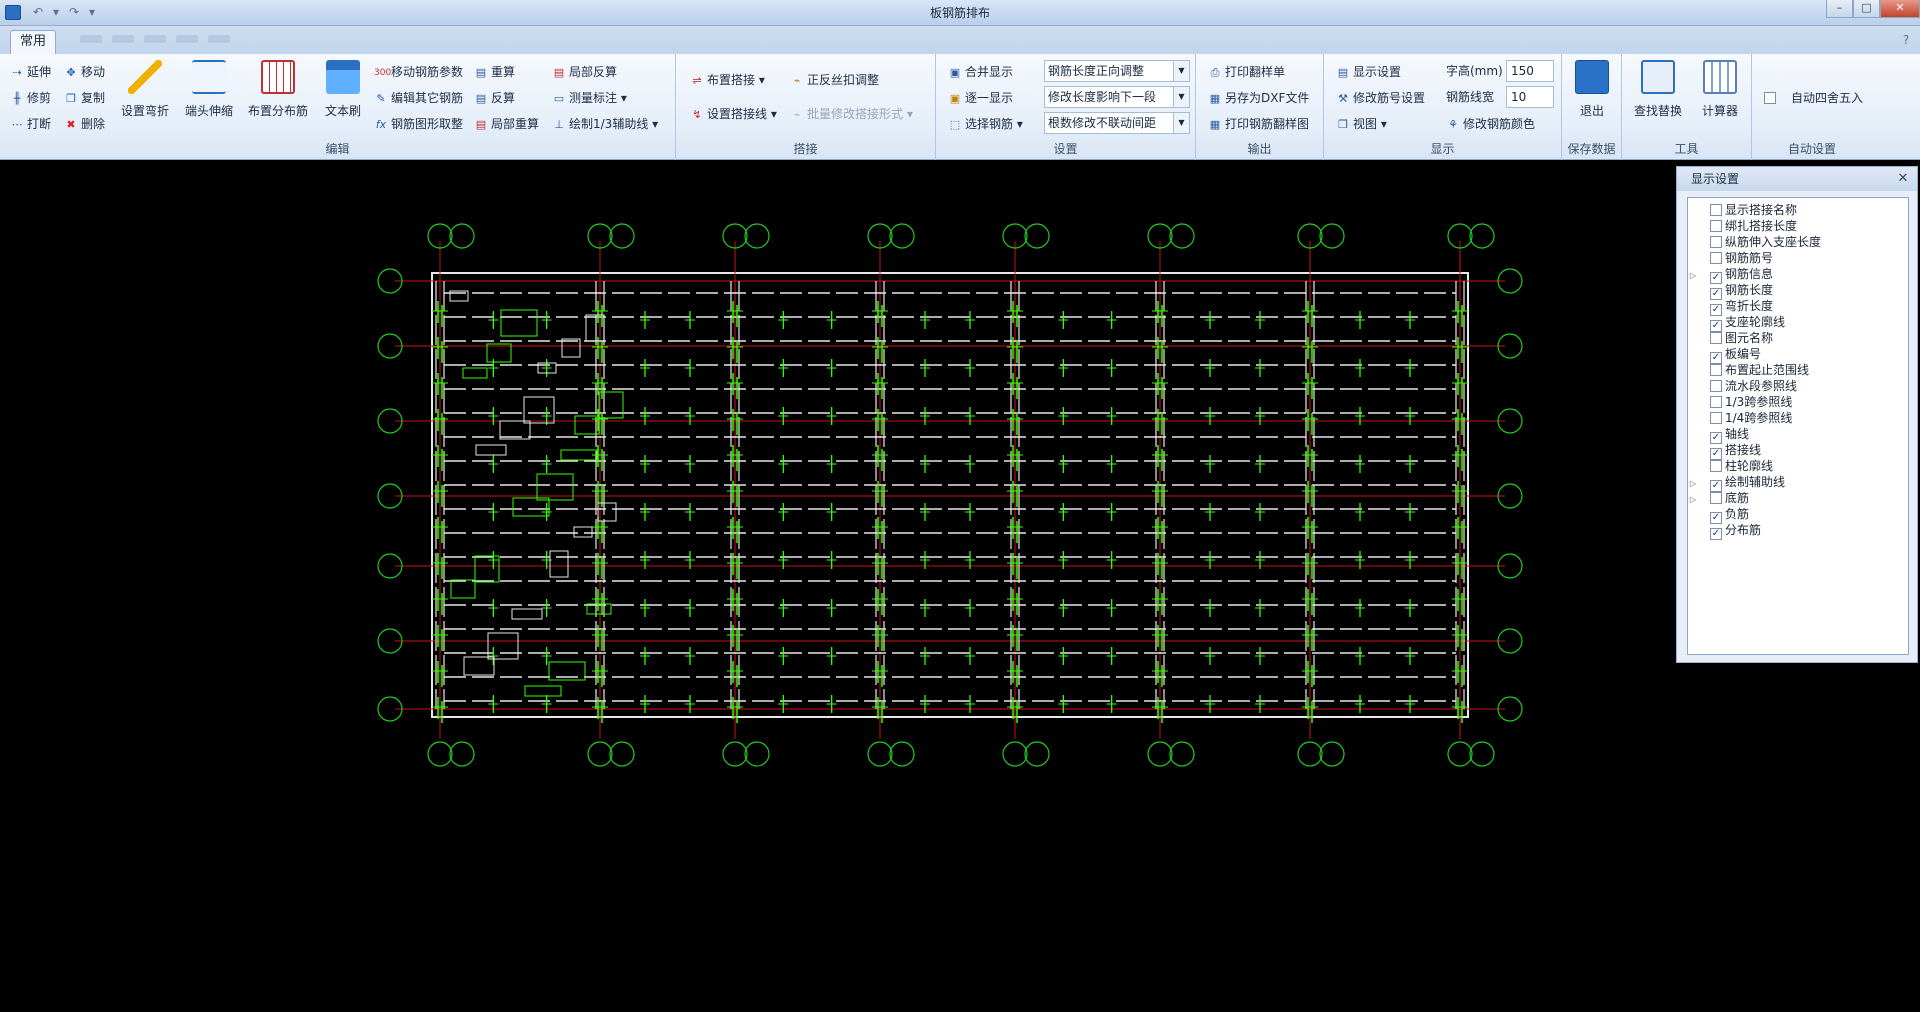 Image resolution: width=1920 pixels, height=1012 pixels. I want to click on tree-item: 图元名称, so click(1730, 338).